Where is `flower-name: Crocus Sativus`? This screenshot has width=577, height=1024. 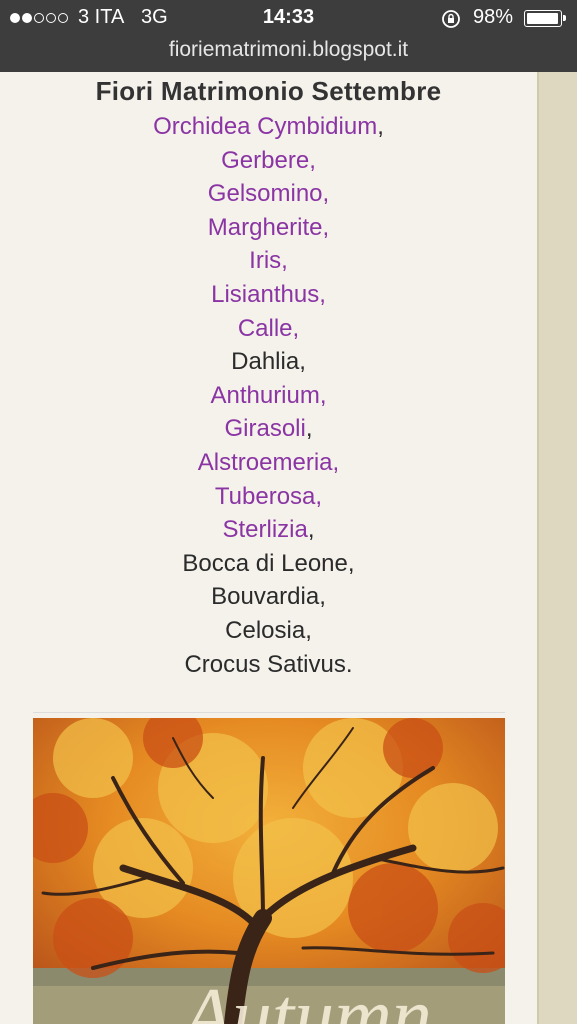
flower-name: Crocus Sativus is located at coordinates (265, 664).